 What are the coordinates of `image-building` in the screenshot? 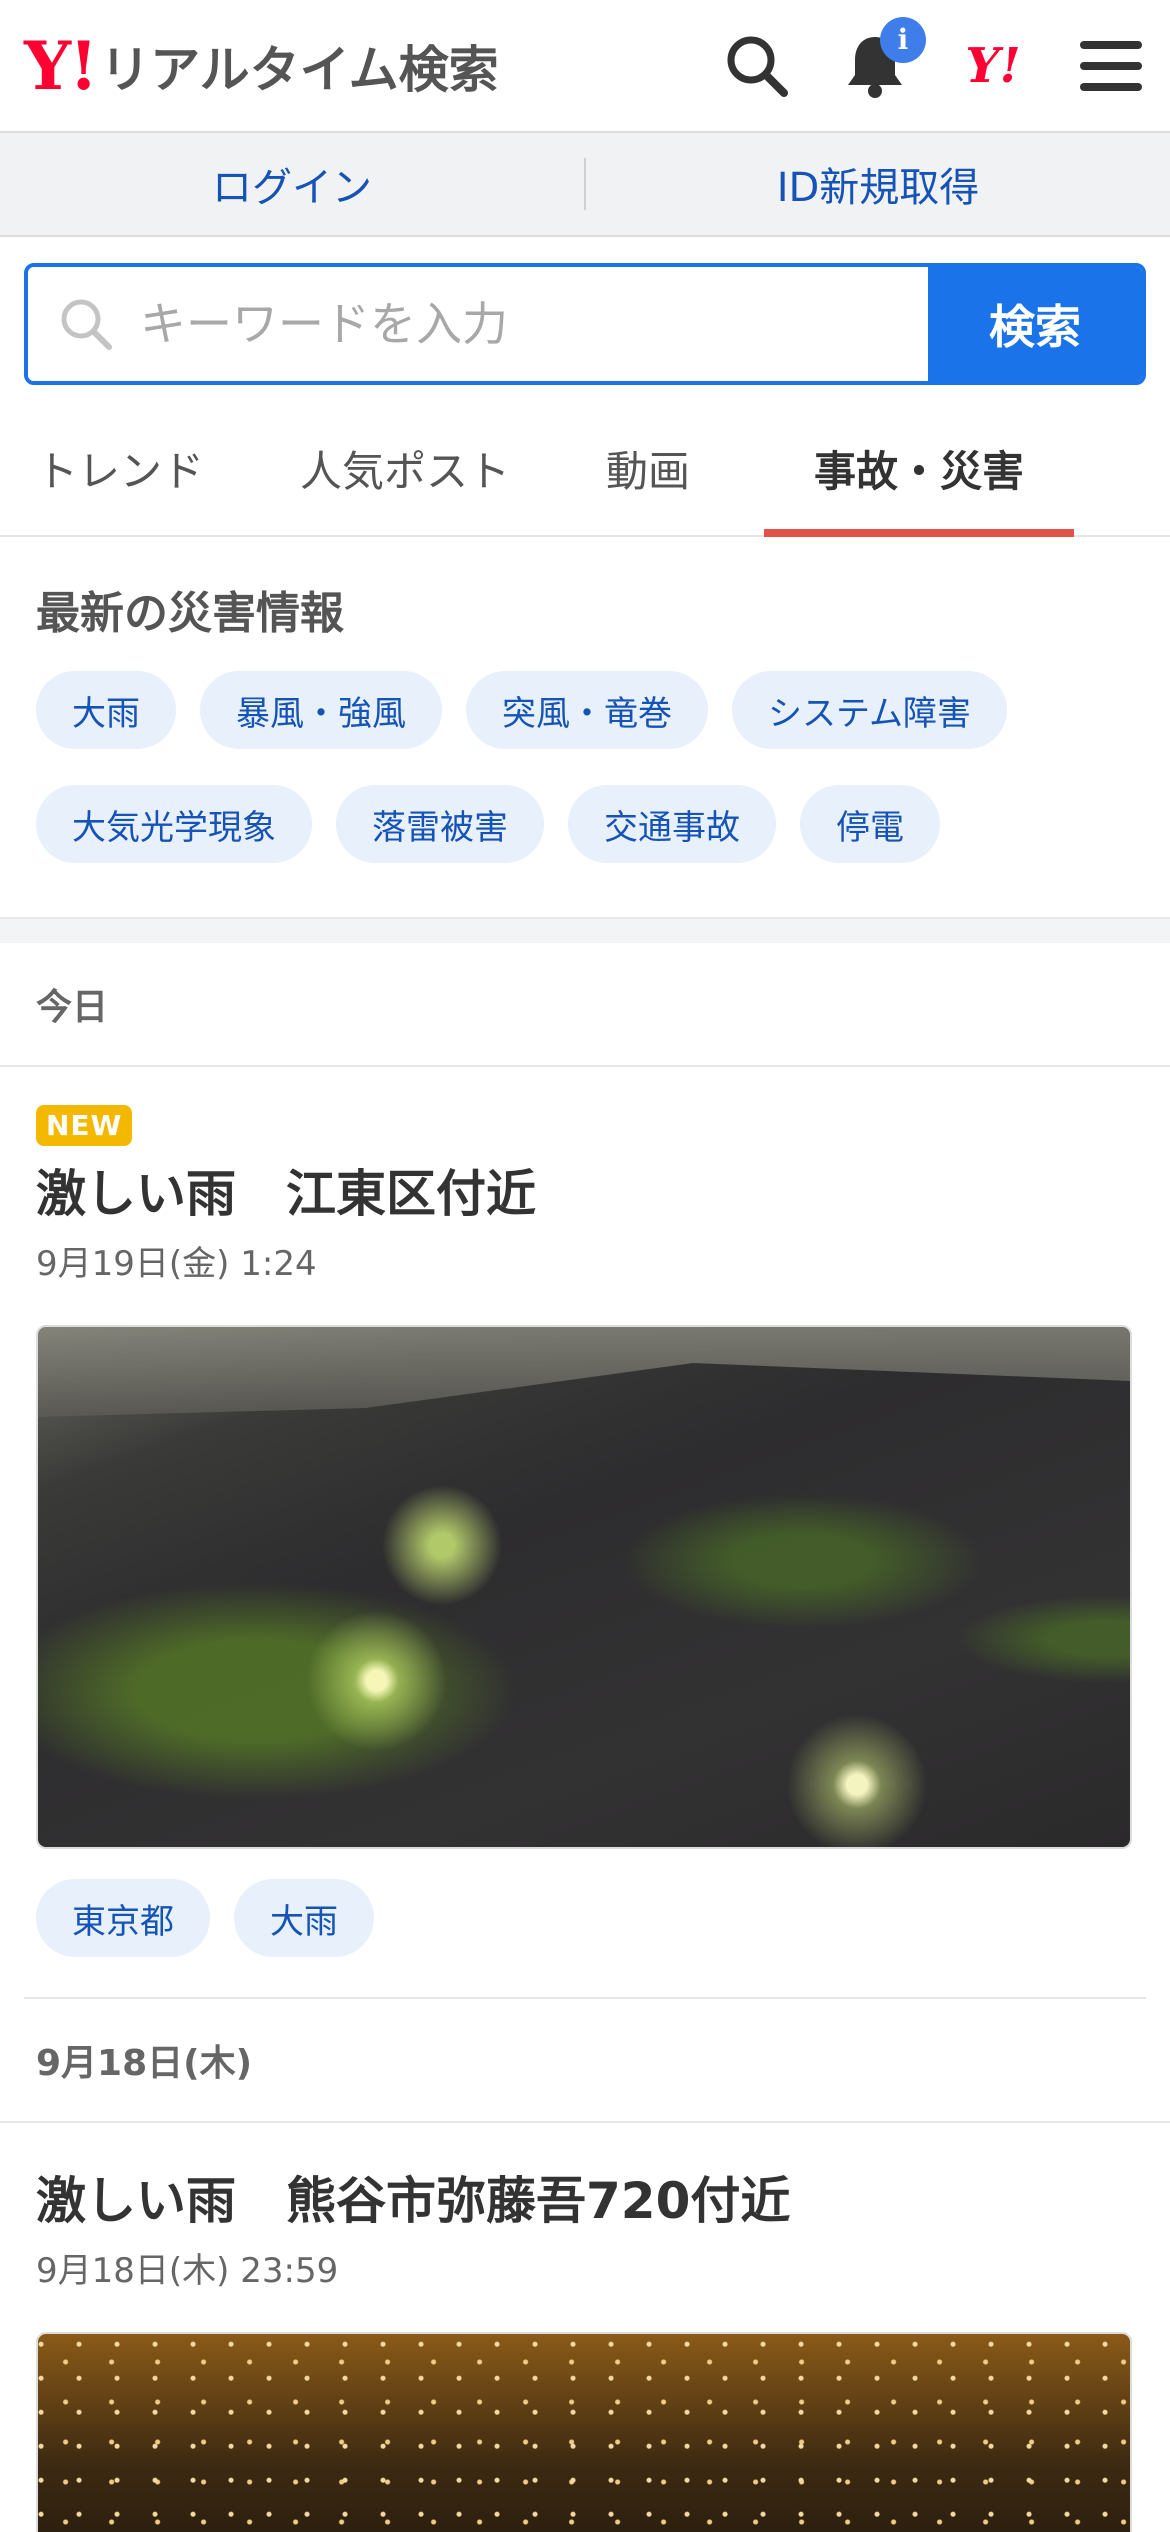 It's located at (584, 1372).